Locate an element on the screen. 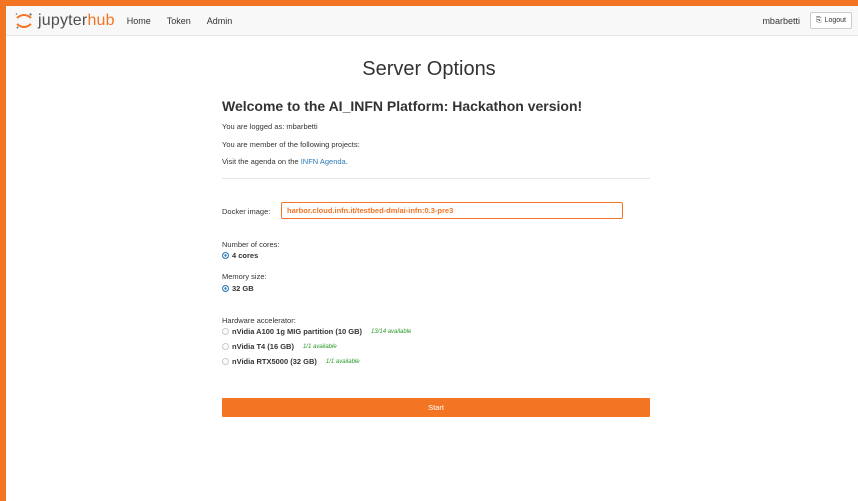  username-label: mbarbetti is located at coordinates (781, 20).